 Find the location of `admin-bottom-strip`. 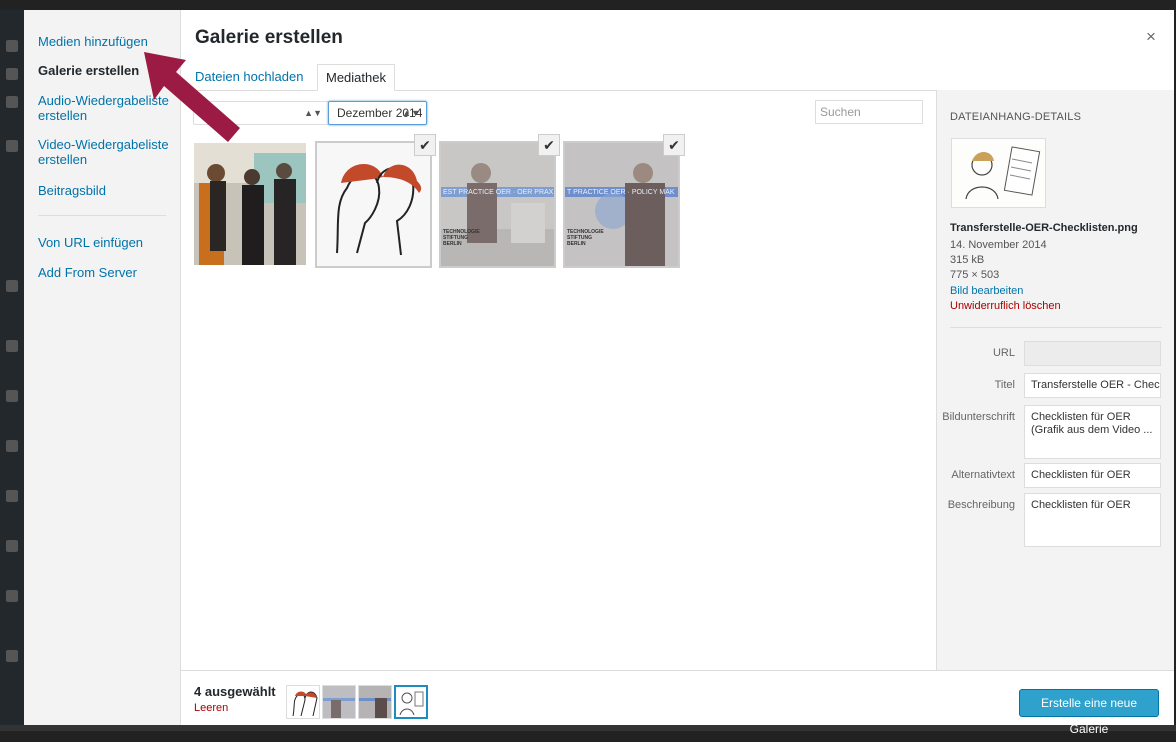

admin-bottom-strip is located at coordinates (588, 728).